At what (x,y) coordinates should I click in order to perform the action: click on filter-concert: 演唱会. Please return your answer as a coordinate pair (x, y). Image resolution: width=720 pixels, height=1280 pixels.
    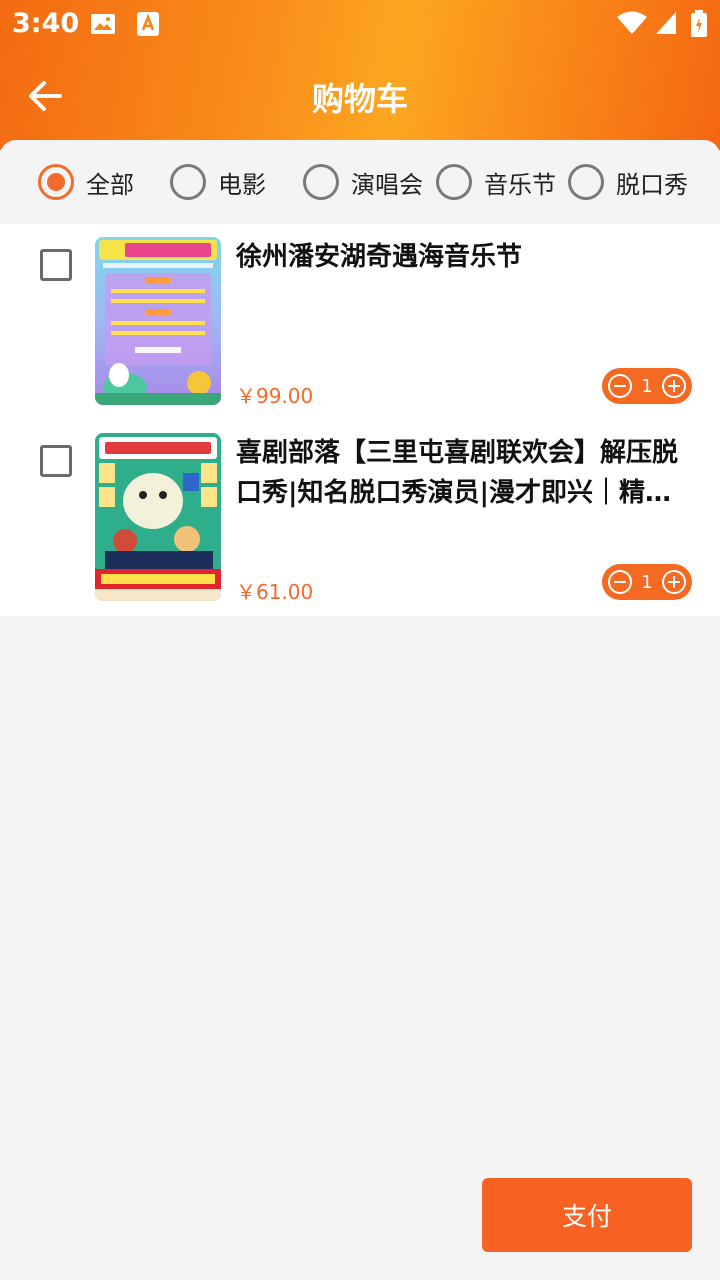
    Looking at the image, I should click on (363, 182).